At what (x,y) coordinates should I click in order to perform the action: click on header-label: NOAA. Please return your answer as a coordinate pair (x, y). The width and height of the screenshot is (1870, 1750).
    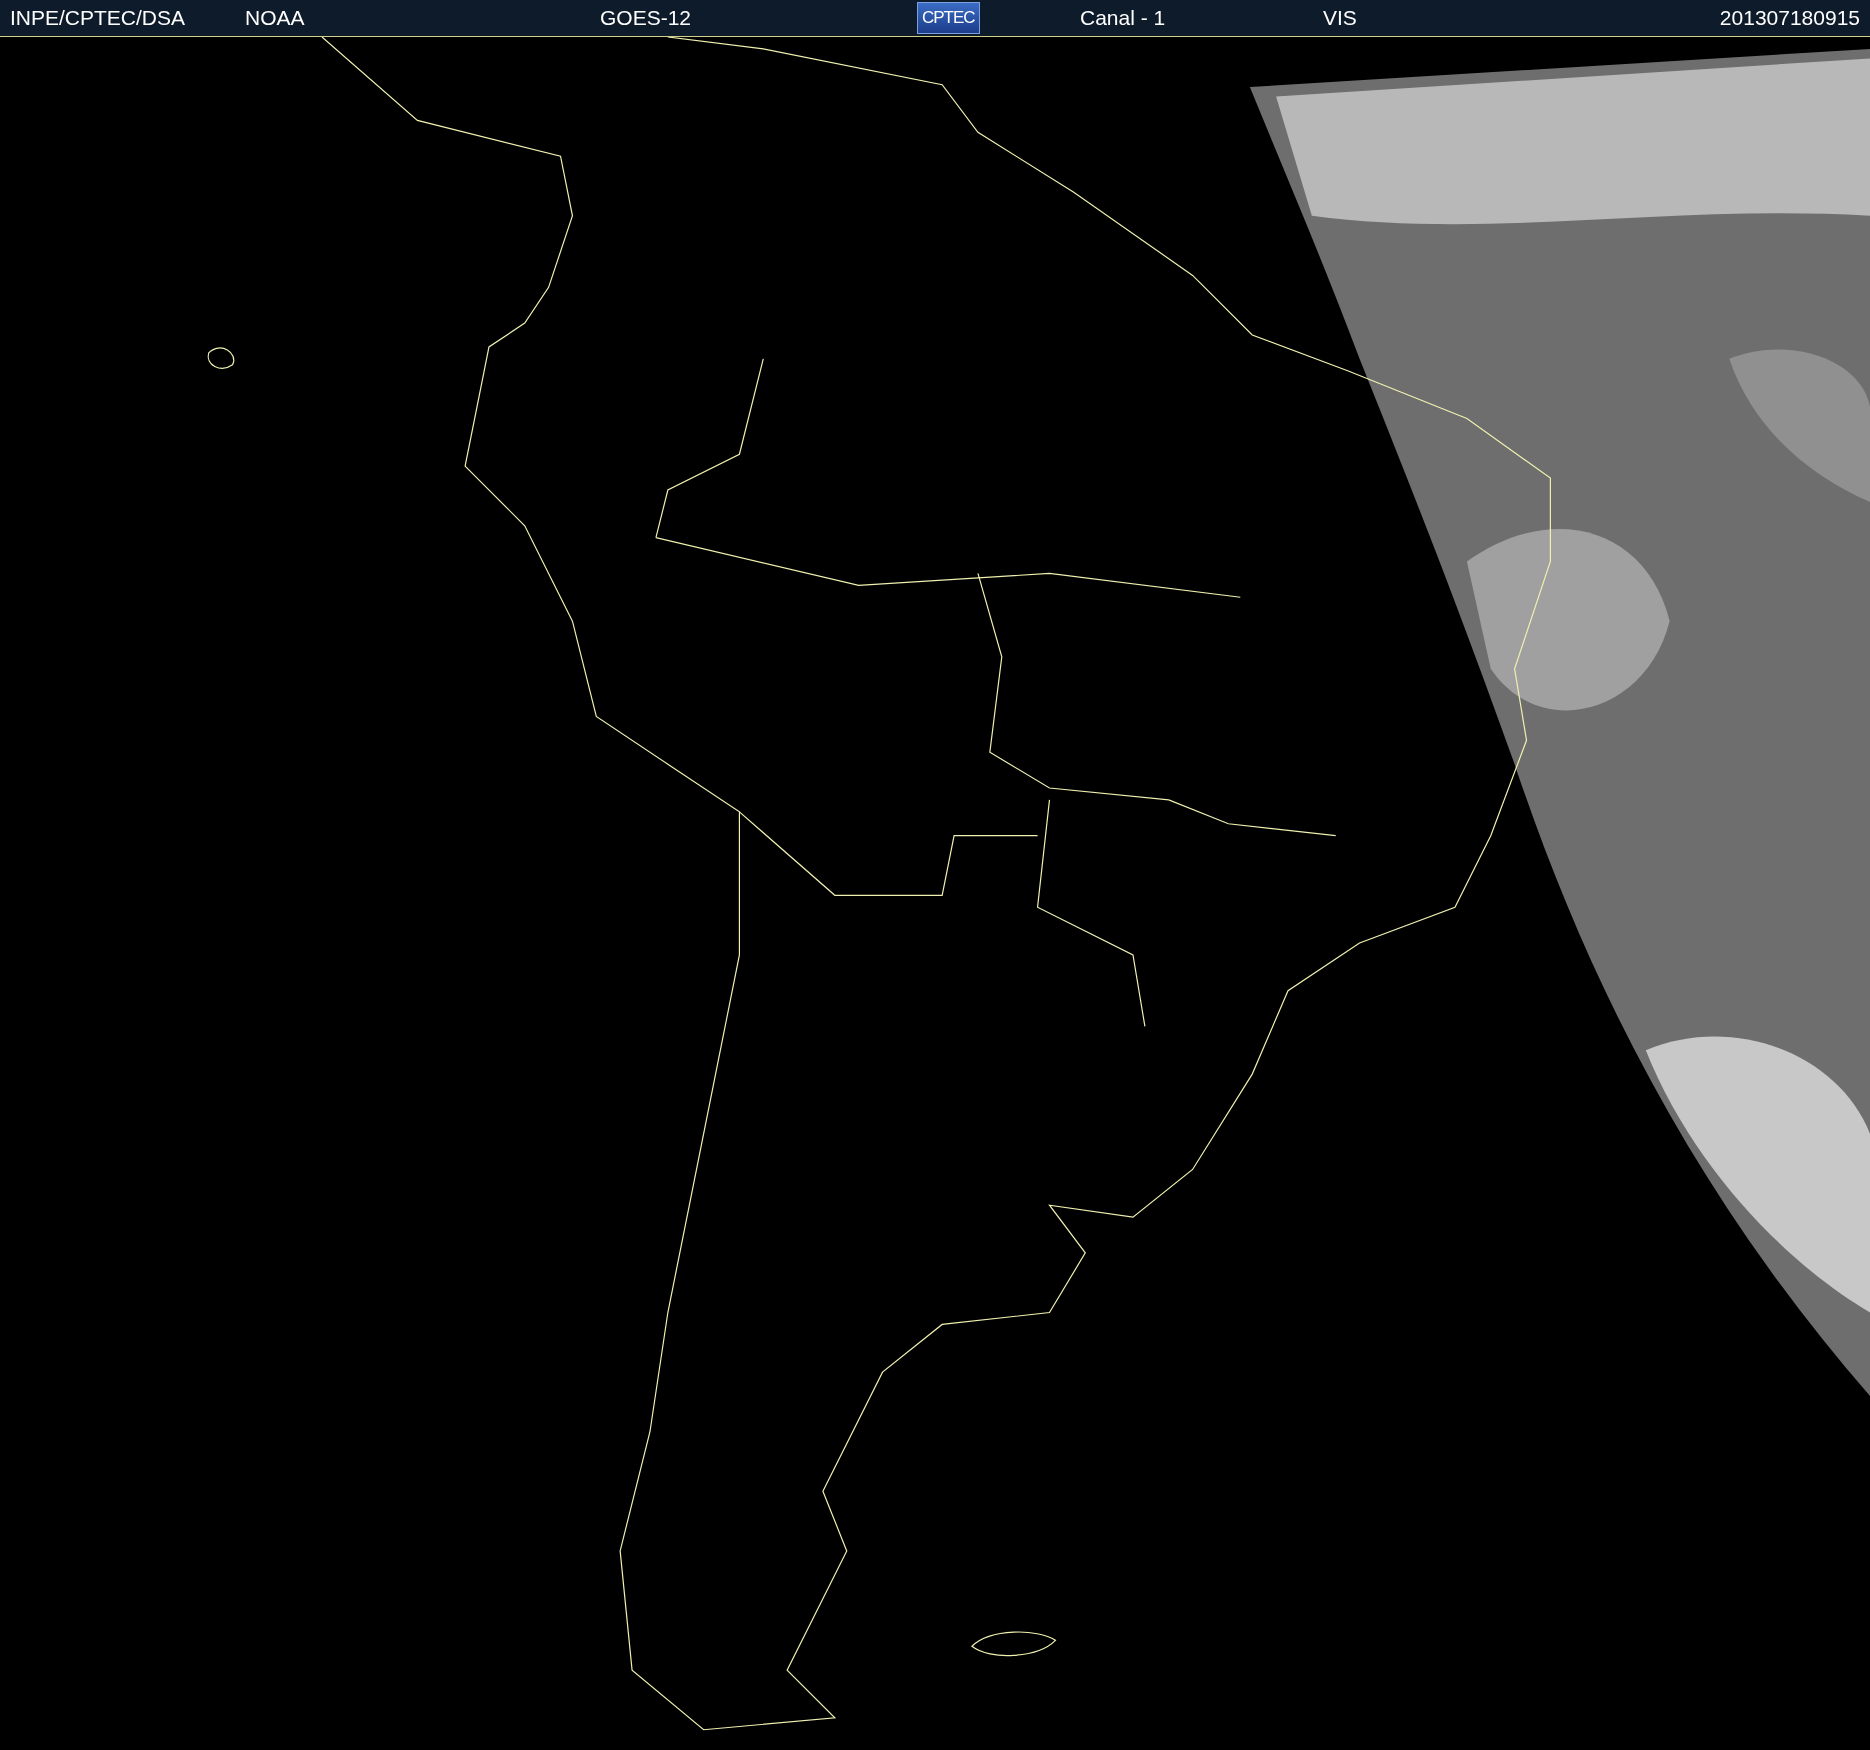
    Looking at the image, I should click on (275, 18).